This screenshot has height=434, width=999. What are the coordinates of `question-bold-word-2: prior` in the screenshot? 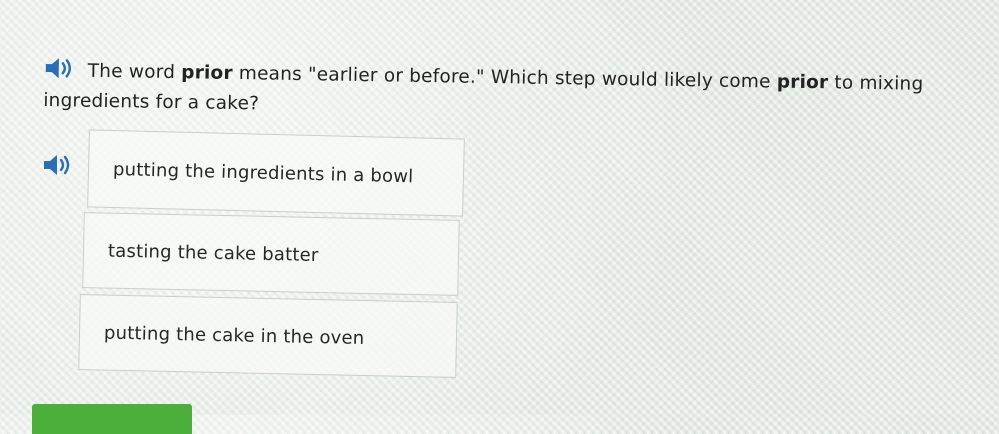 It's located at (802, 82).